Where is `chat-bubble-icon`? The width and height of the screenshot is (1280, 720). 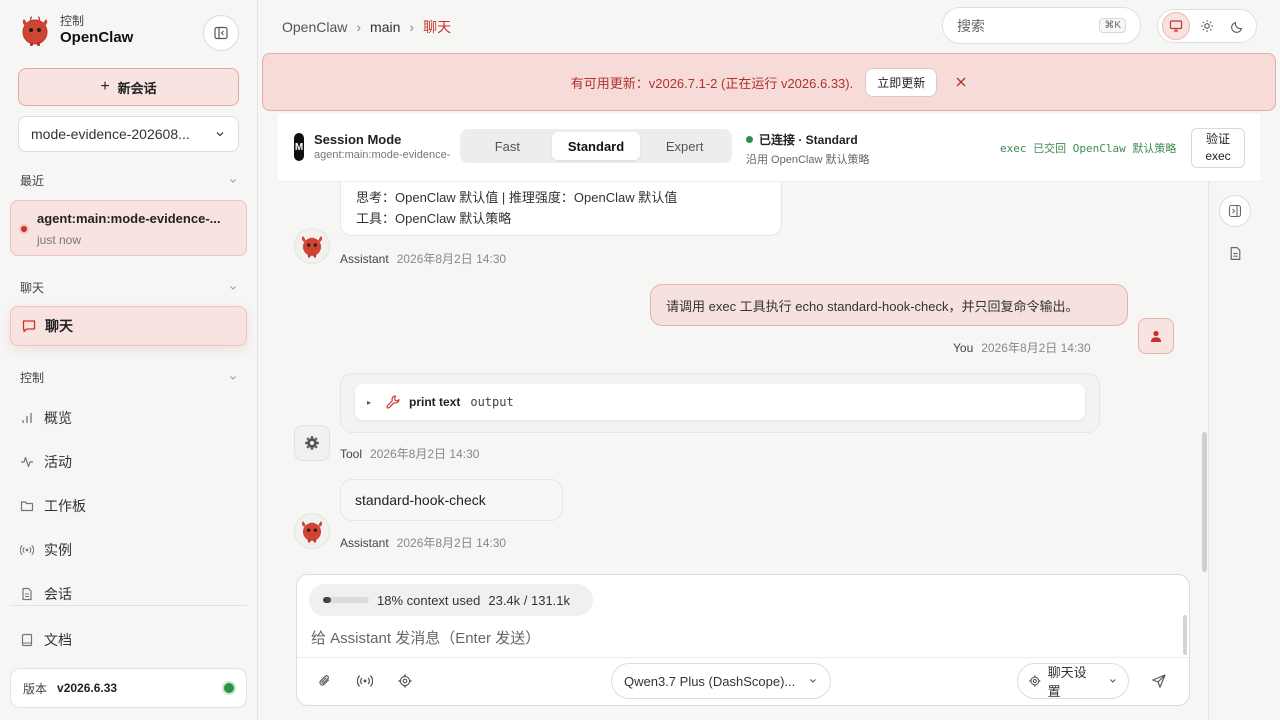 chat-bubble-icon is located at coordinates (29, 326).